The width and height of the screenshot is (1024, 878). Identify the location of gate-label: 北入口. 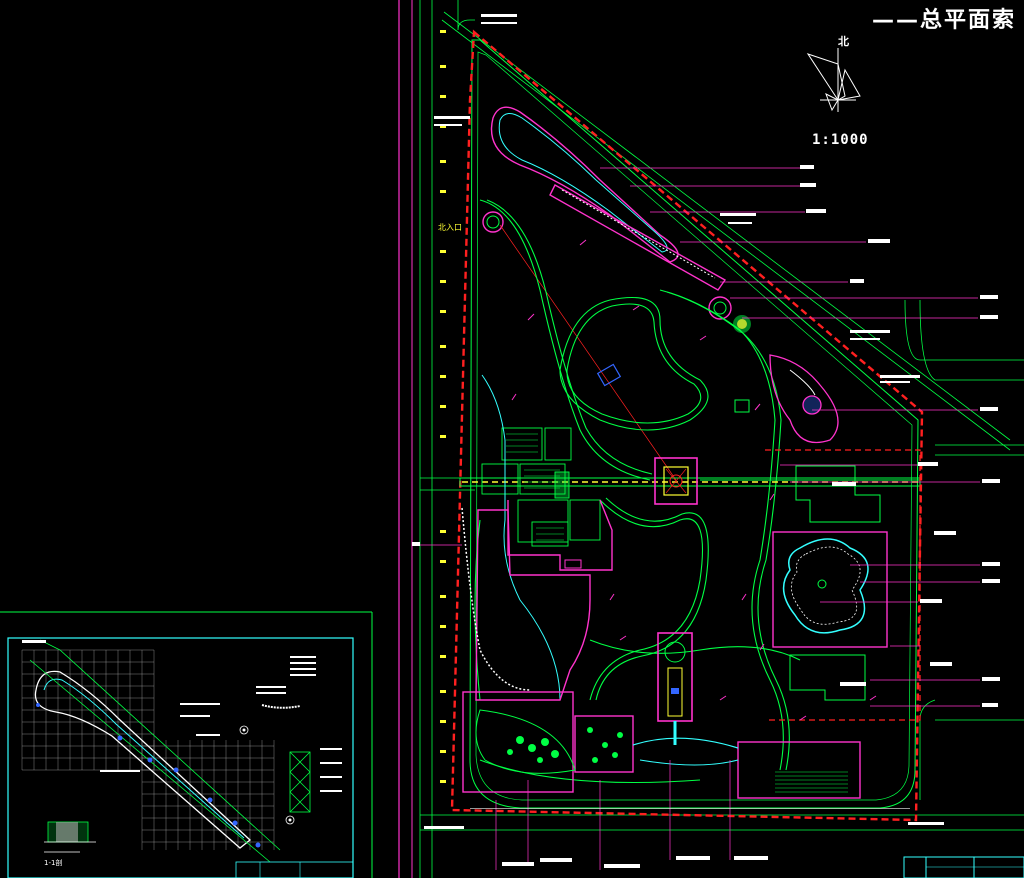
(450, 227).